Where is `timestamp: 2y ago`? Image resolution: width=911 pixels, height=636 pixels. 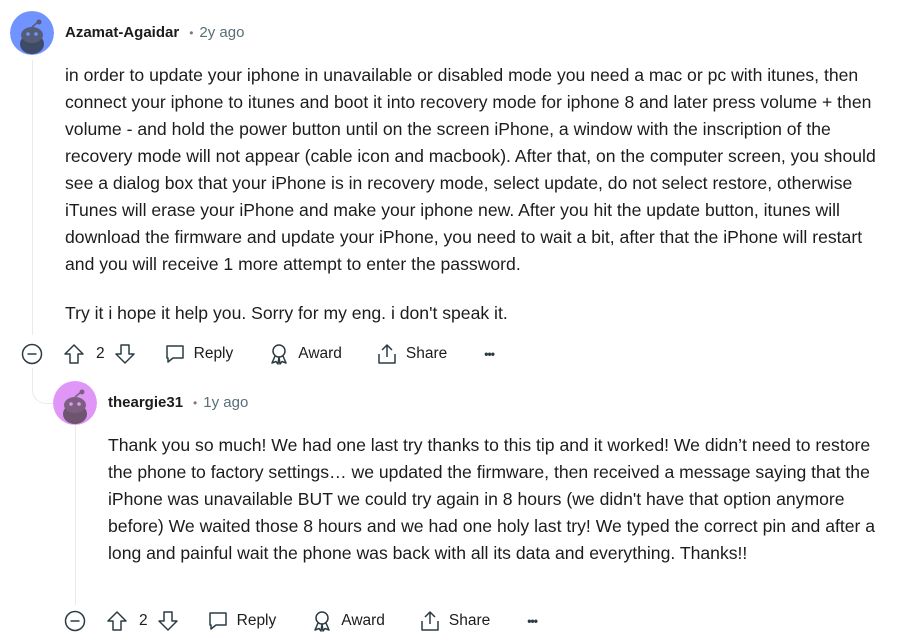 timestamp: 2y ago is located at coordinates (221, 32).